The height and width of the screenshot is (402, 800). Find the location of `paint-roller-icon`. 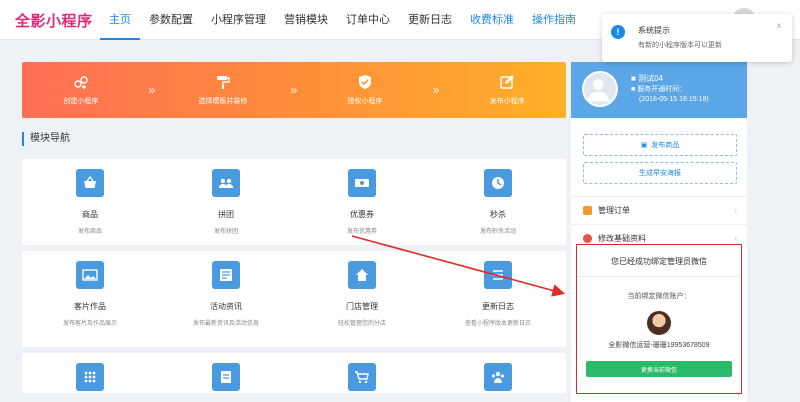

paint-roller-icon is located at coordinates (223, 82).